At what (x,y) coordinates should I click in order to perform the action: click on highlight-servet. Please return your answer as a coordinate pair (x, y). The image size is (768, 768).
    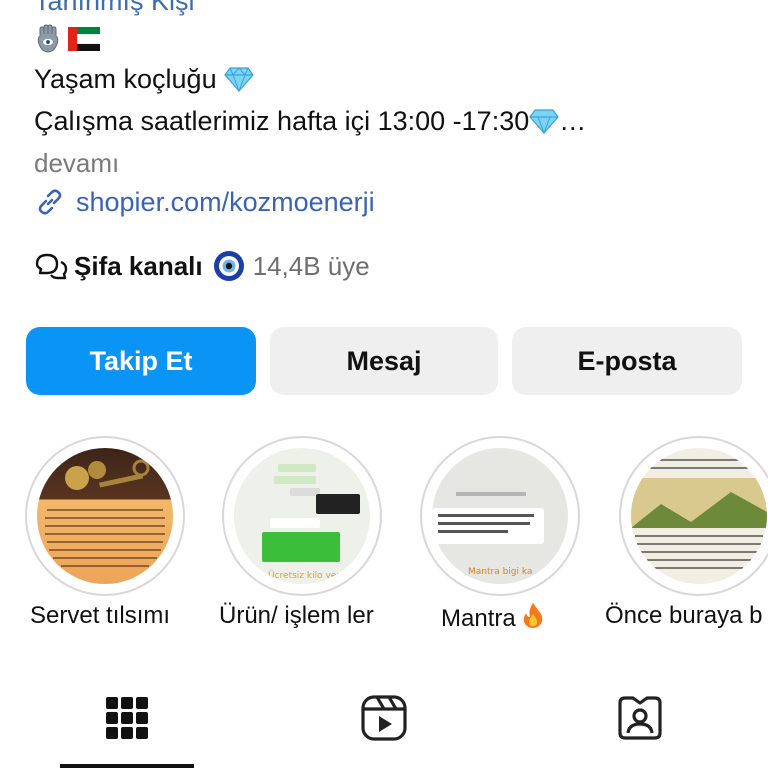
    Looking at the image, I should click on (105, 516).